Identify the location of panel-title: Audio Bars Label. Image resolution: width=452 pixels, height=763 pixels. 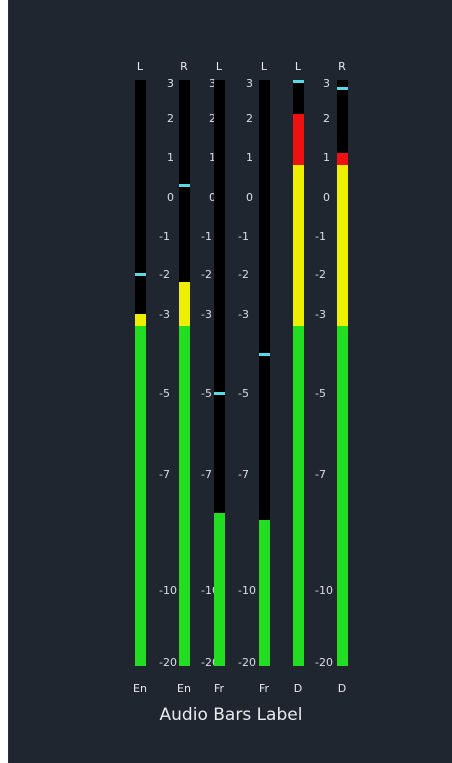
(231, 715).